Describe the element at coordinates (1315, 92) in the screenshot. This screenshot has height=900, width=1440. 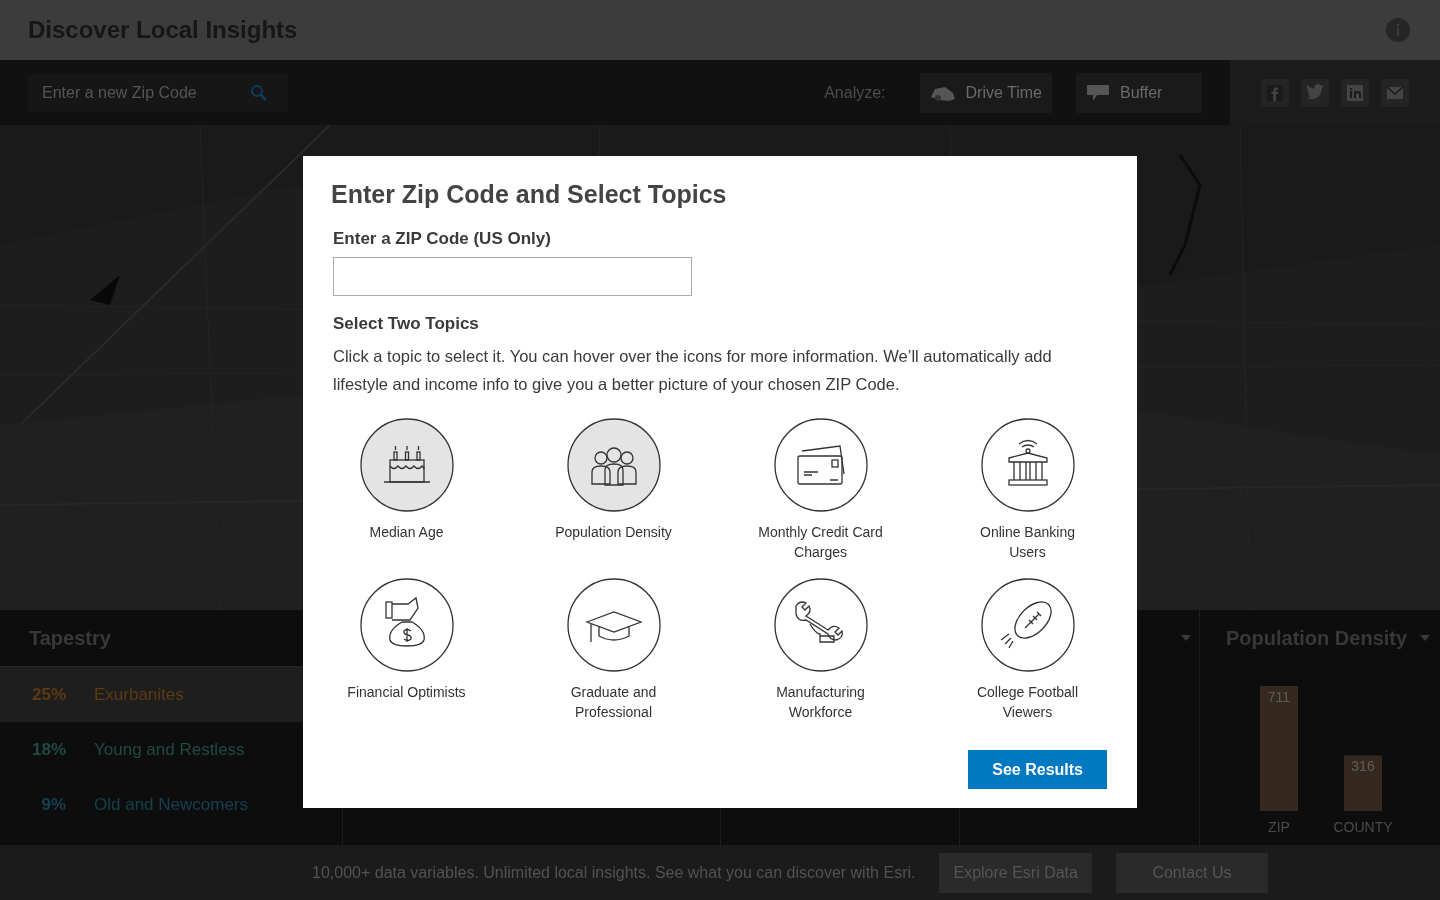
I see `twitter-share-button` at that location.